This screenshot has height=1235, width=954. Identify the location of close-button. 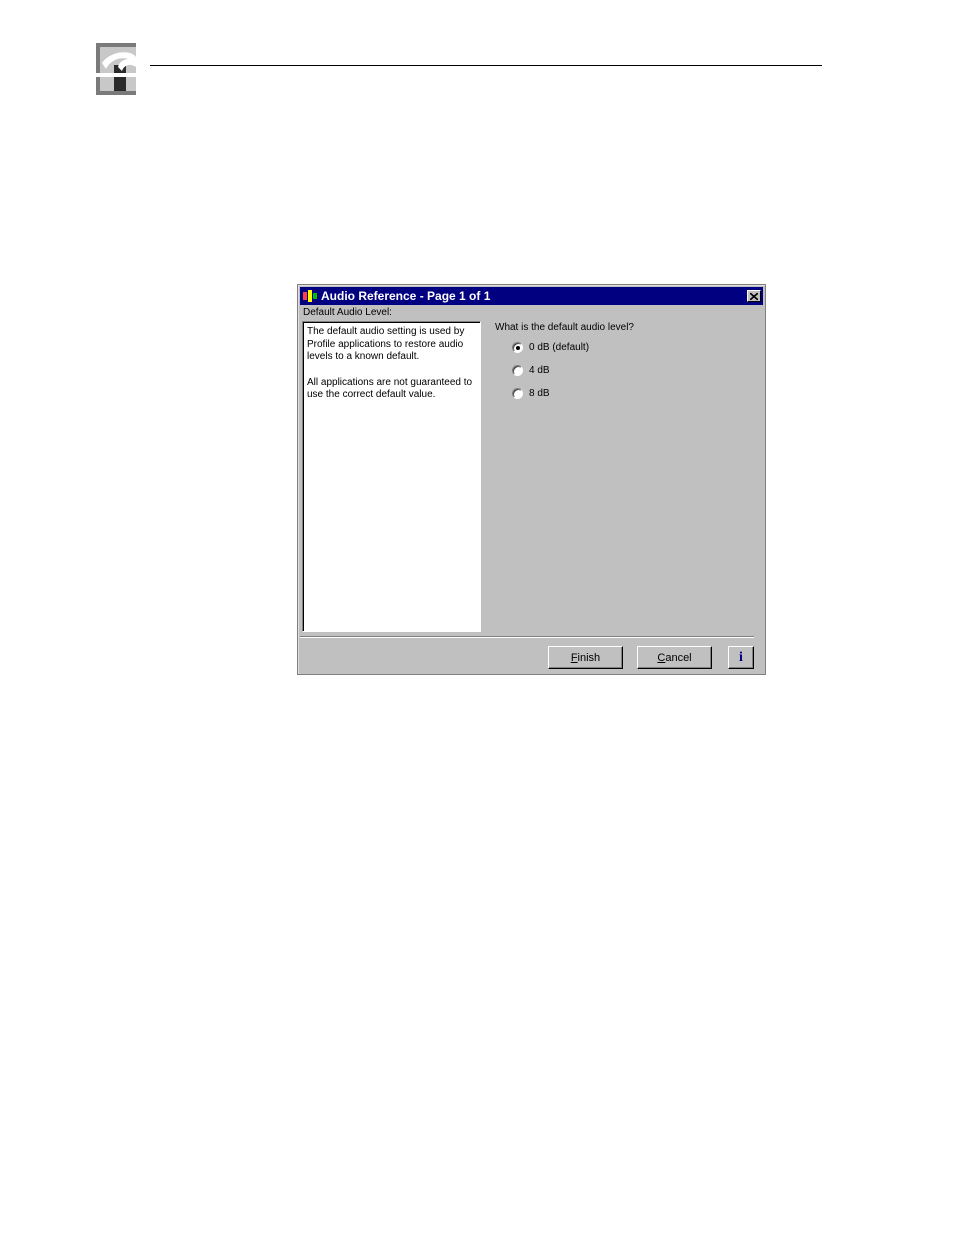
(754, 296).